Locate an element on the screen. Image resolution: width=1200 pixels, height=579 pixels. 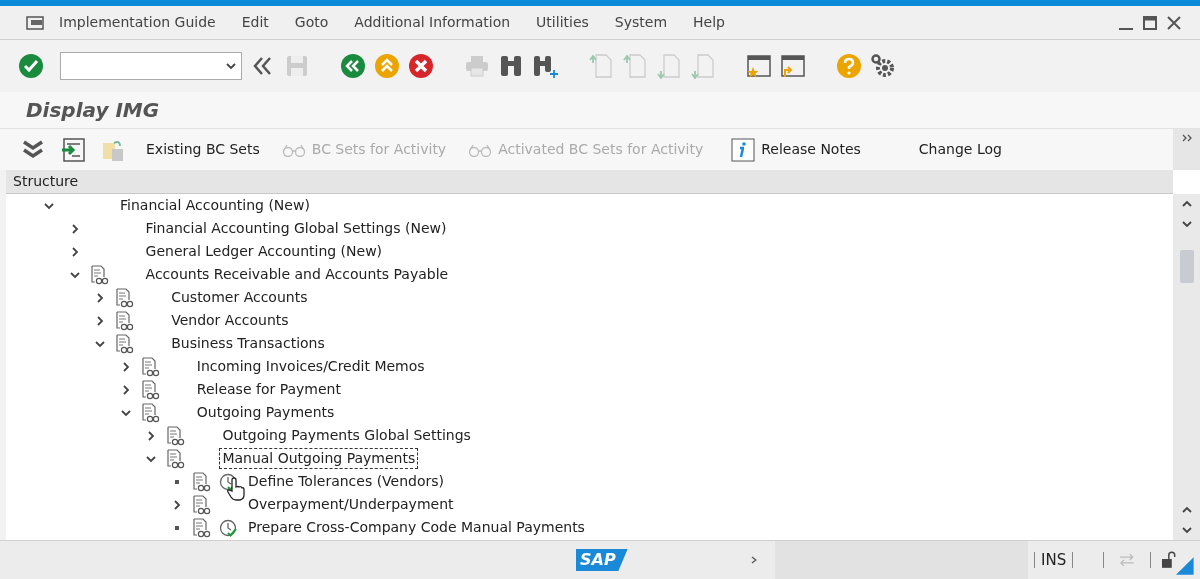
tree-node: Outgoing Payments Global Settings is located at coordinates (346, 435).